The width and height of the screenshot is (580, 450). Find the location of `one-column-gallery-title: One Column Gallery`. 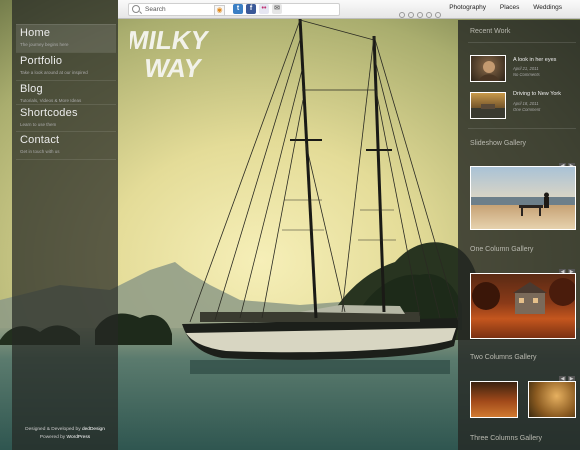

one-column-gallery-title: One Column Gallery is located at coordinates (502, 249).